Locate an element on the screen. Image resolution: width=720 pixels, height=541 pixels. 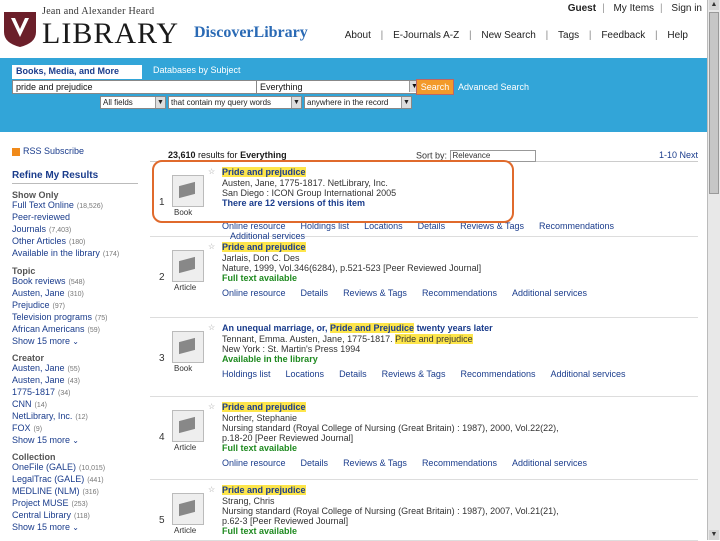
nav-tags: Tags is located at coordinates (568, 35).